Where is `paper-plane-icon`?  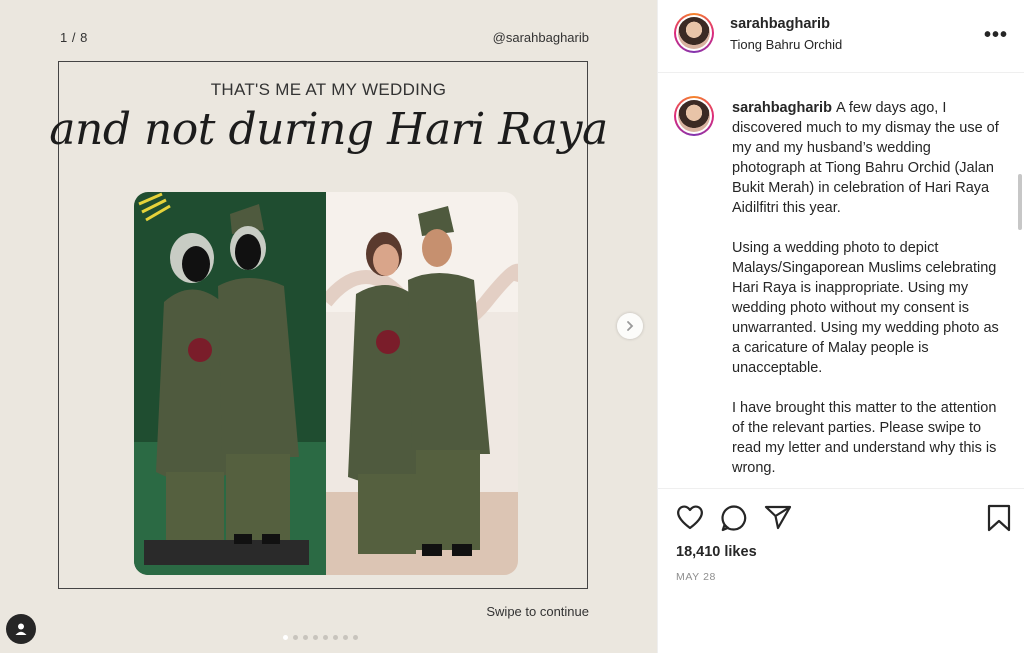 paper-plane-icon is located at coordinates (778, 517).